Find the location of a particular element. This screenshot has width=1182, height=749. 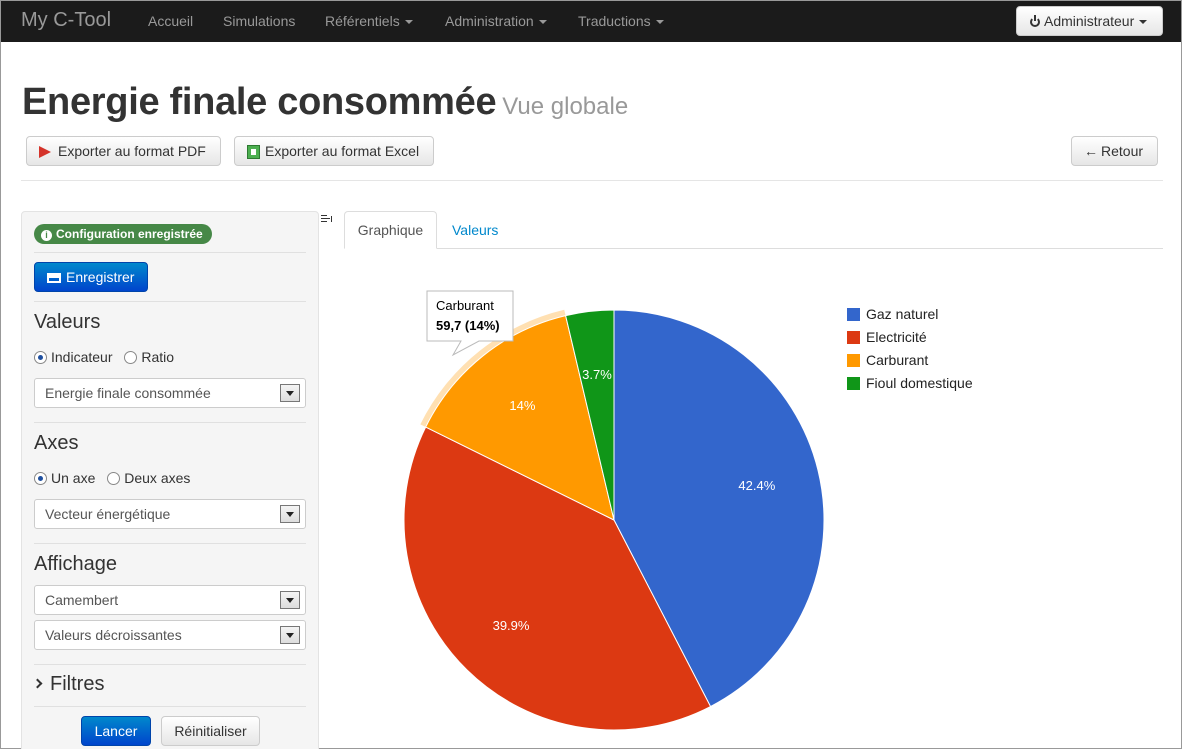

axes-radio-group: Un axe Deux axes is located at coordinates (116, 478).